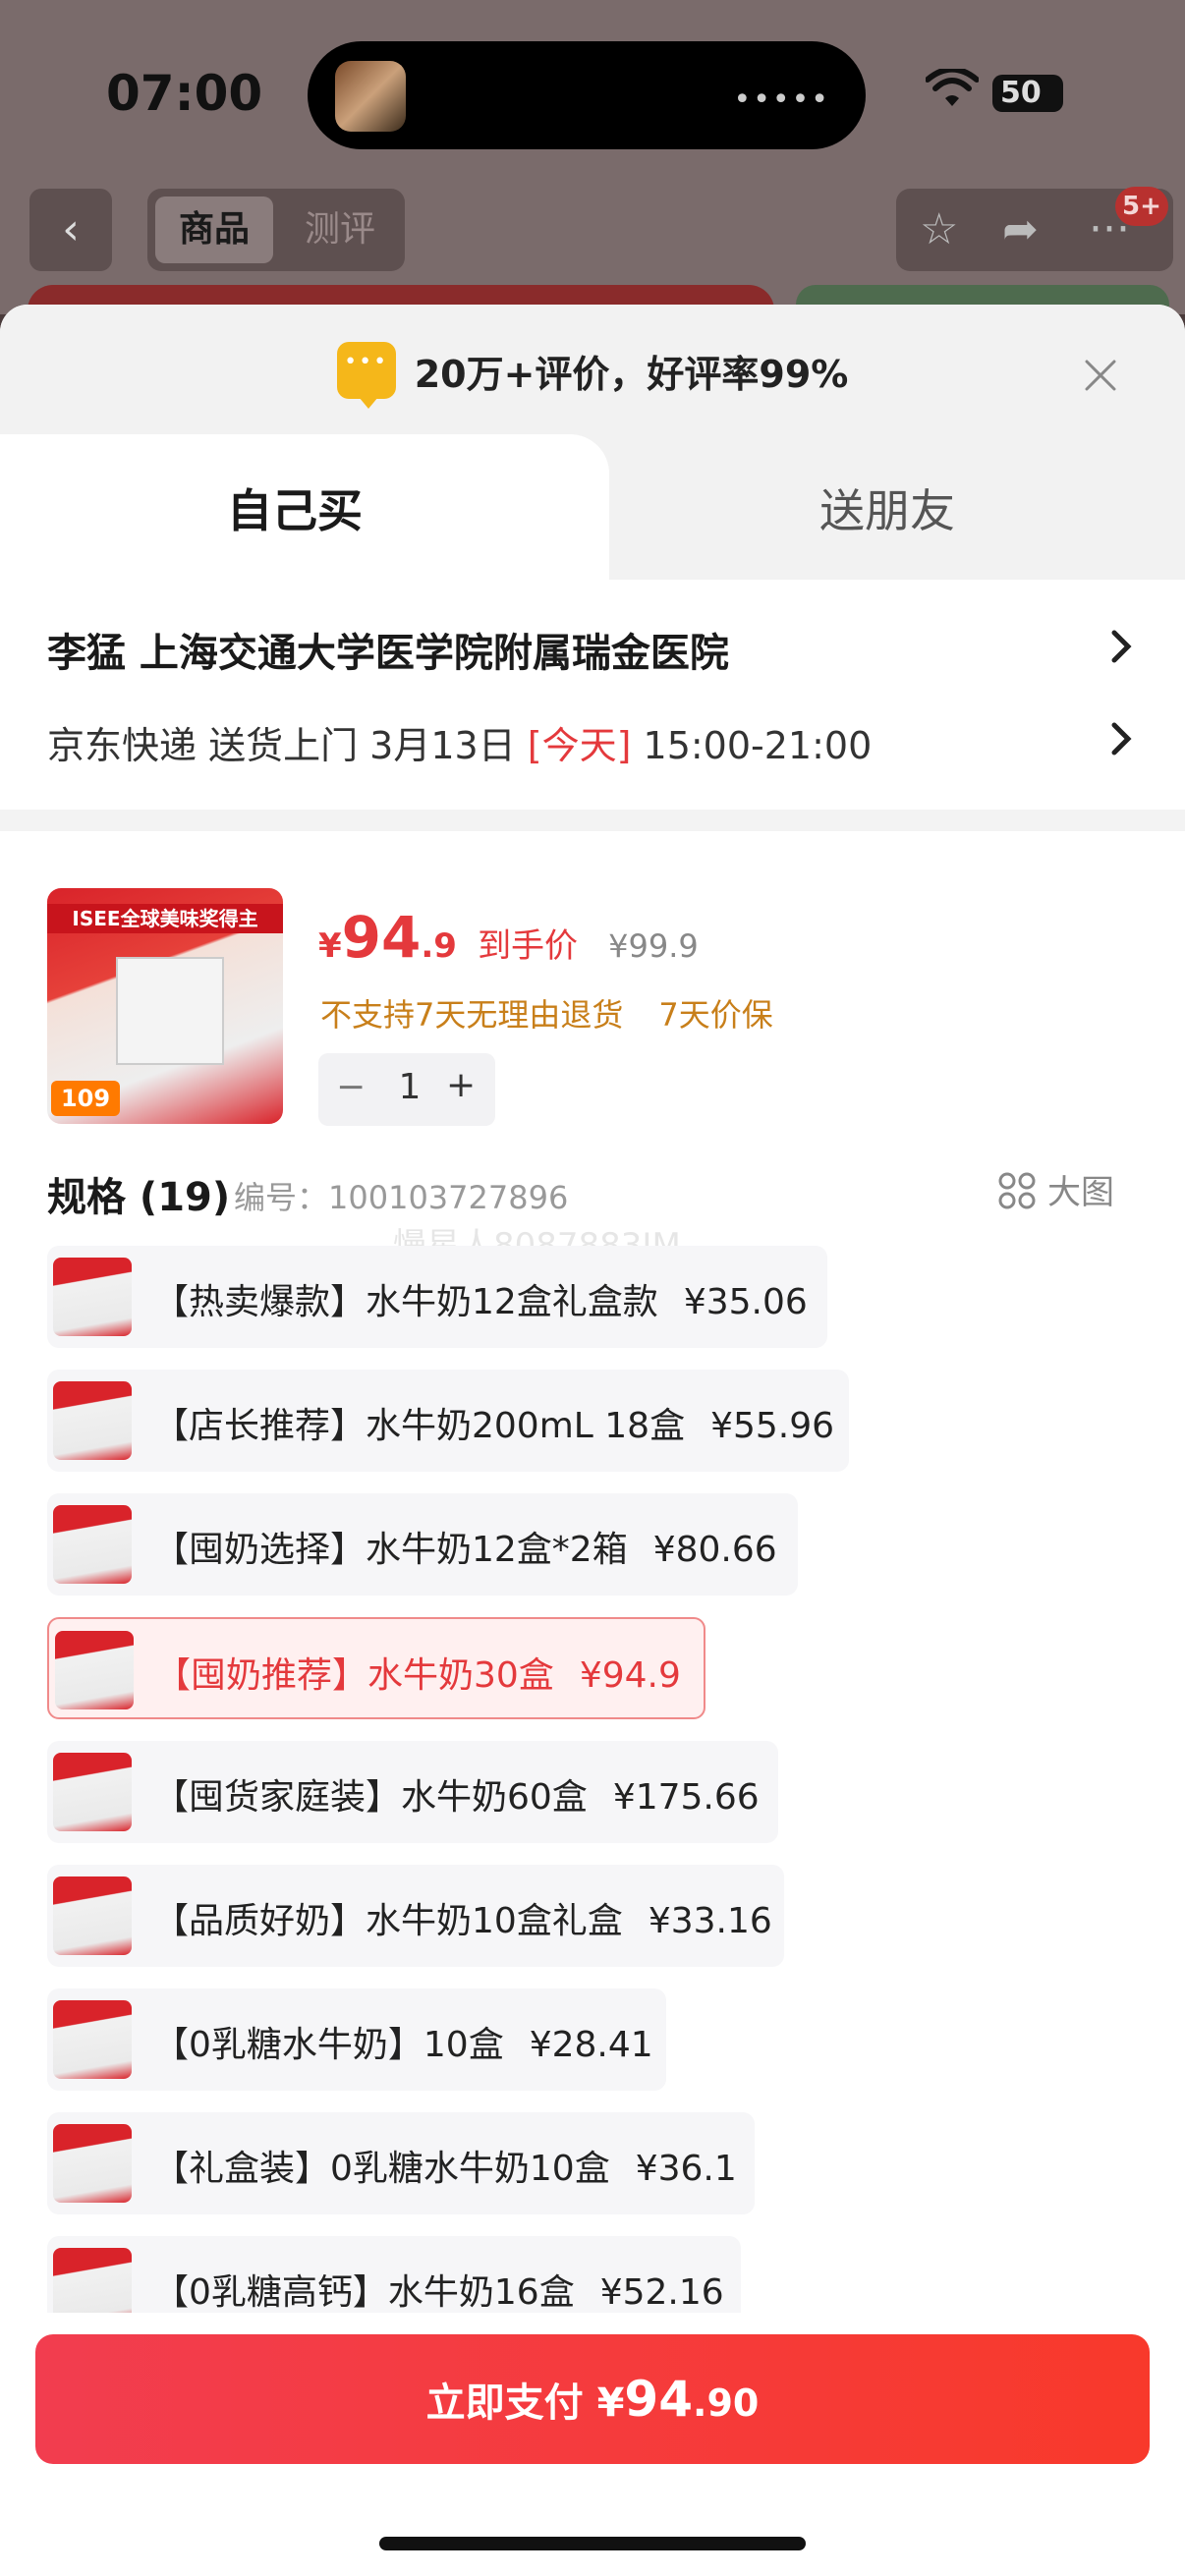 Image resolution: width=1185 pixels, height=2576 pixels. I want to click on spec-option-label: 【店长推荐】水牛奶200mL 18盒, so click(419, 1426).